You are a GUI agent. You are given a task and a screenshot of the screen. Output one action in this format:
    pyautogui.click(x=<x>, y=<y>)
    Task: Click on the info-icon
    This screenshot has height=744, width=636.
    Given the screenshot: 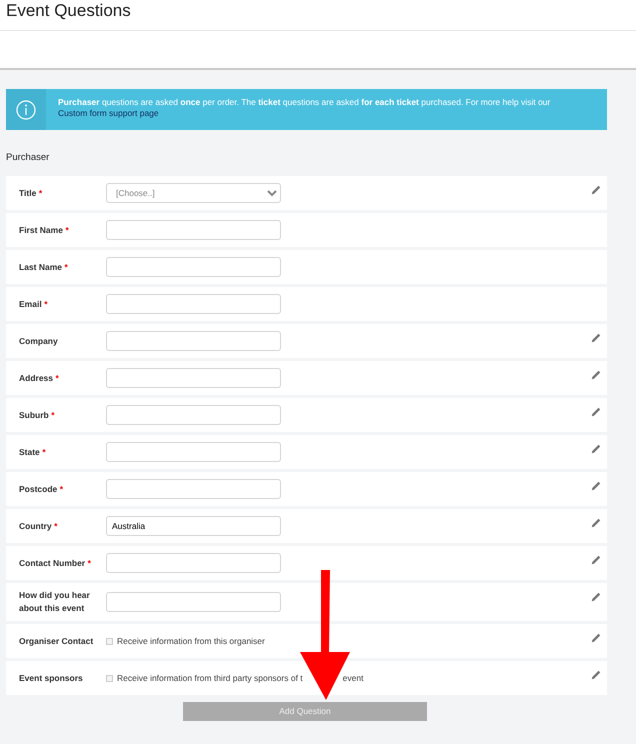 What is the action you would take?
    pyautogui.click(x=26, y=110)
    